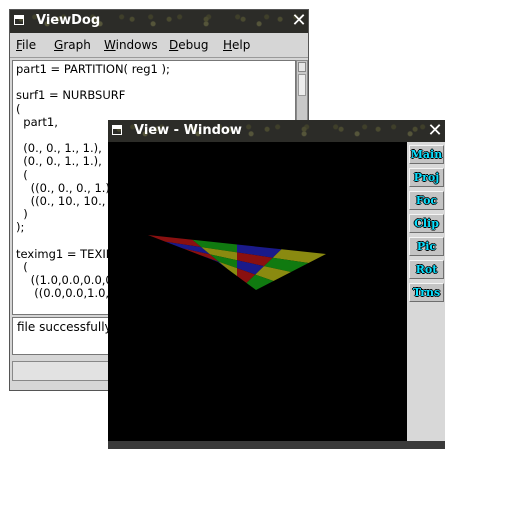  I want to click on view-window-title: View - Window, so click(188, 130).